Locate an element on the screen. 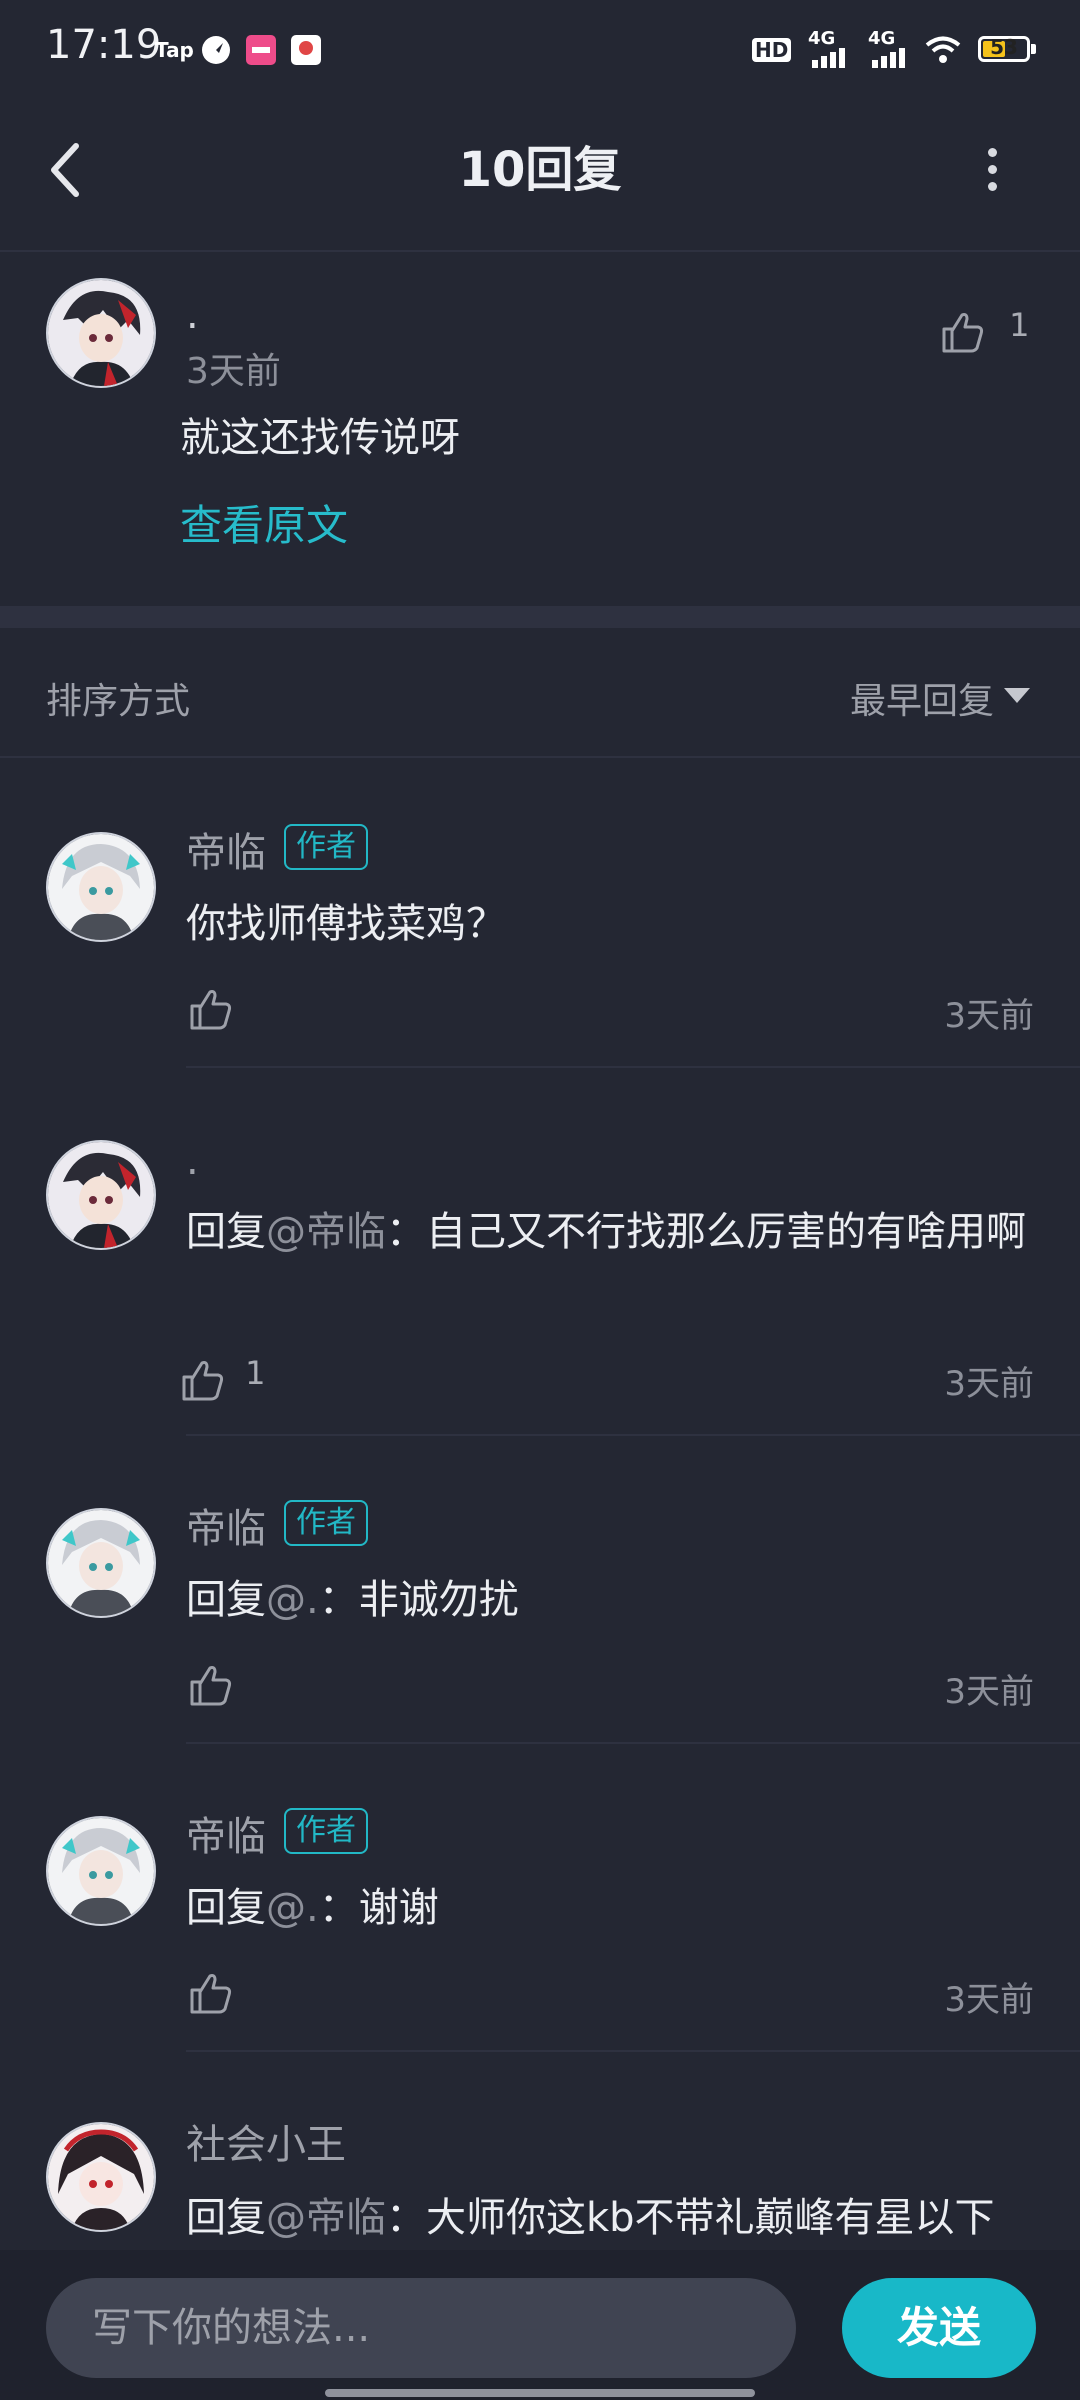 The height and width of the screenshot is (2400, 1080). reply-body: ：自己又不行找那么厉害的有啥用啊 is located at coordinates (706, 1232).